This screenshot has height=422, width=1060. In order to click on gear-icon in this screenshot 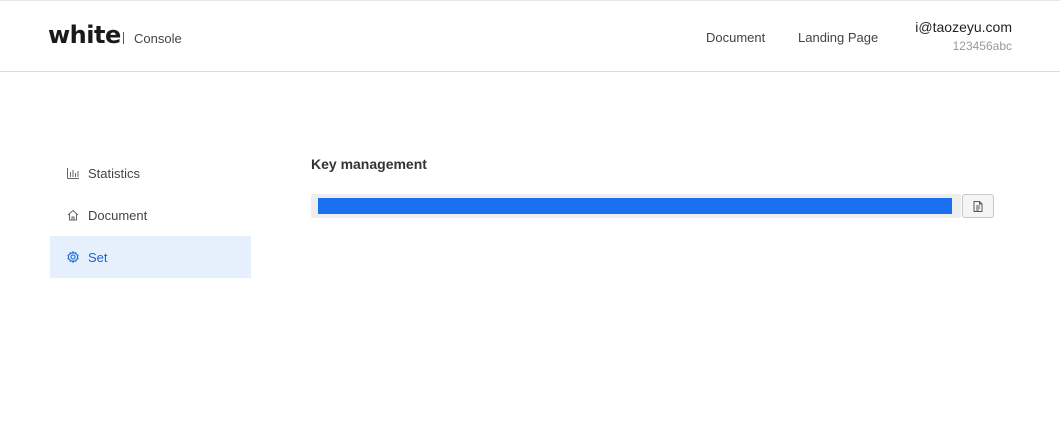, I will do `click(73, 257)`.